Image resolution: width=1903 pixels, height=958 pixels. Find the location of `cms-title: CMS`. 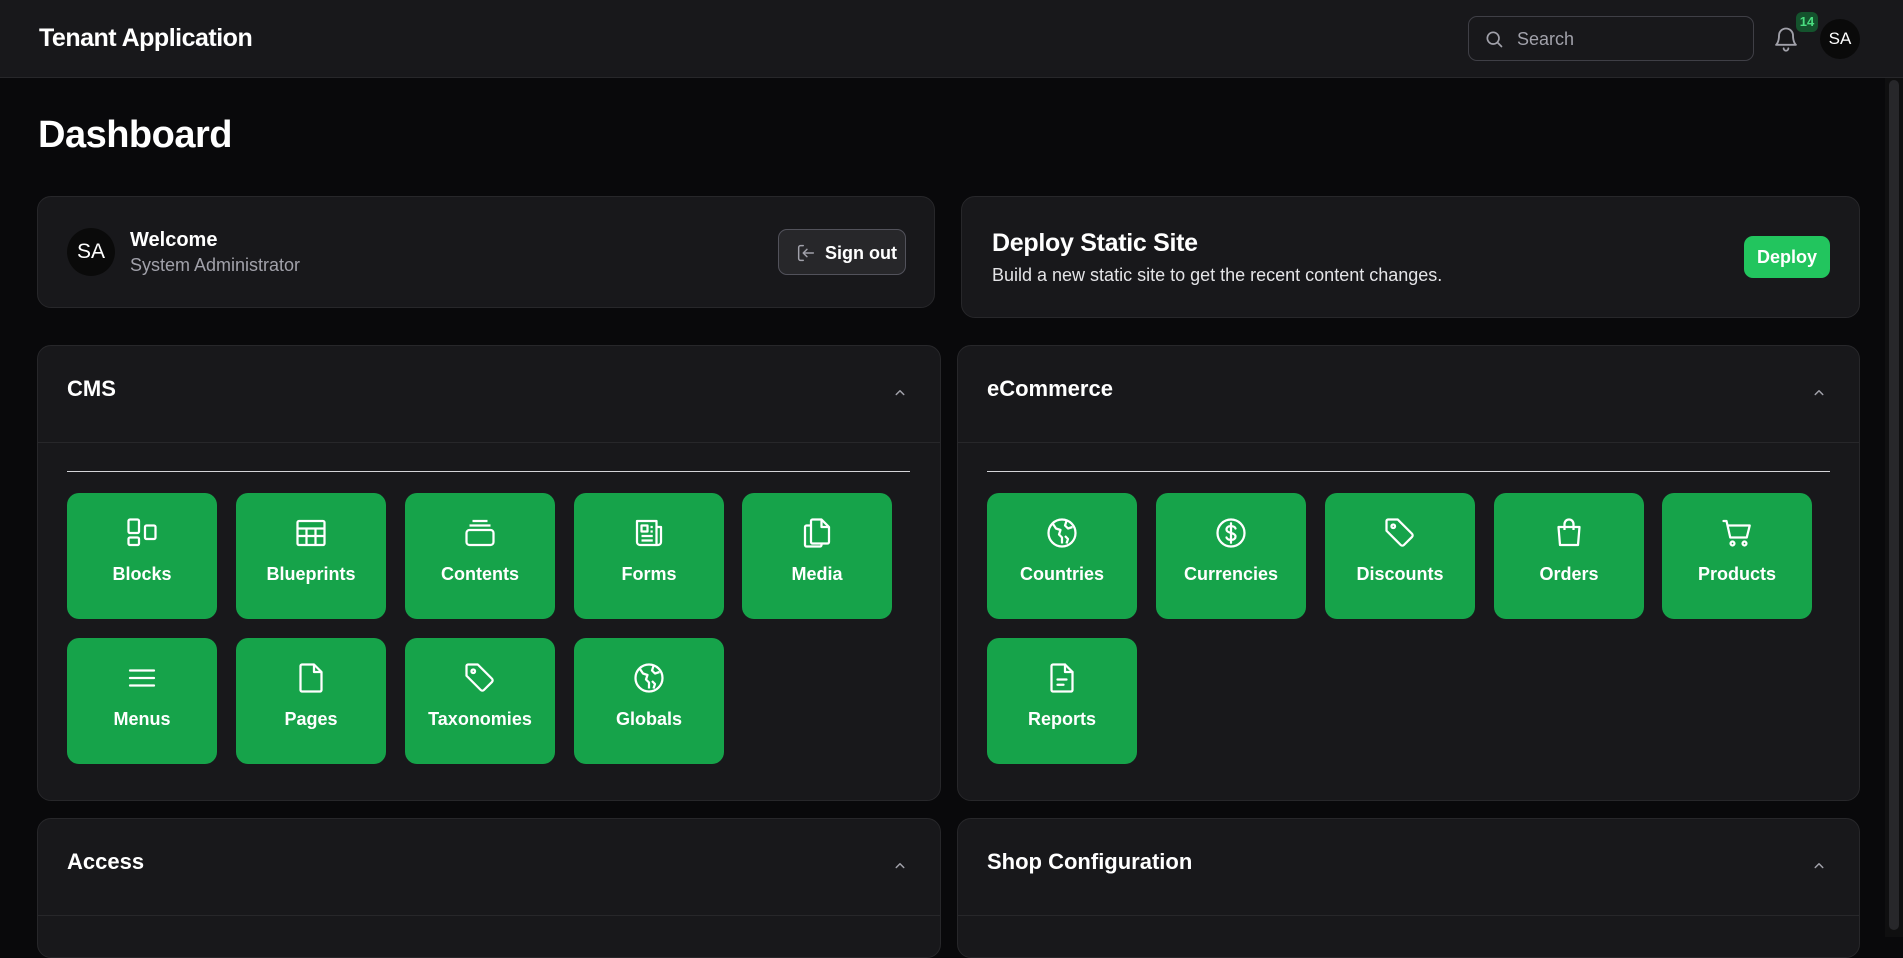

cms-title: CMS is located at coordinates (91, 388).